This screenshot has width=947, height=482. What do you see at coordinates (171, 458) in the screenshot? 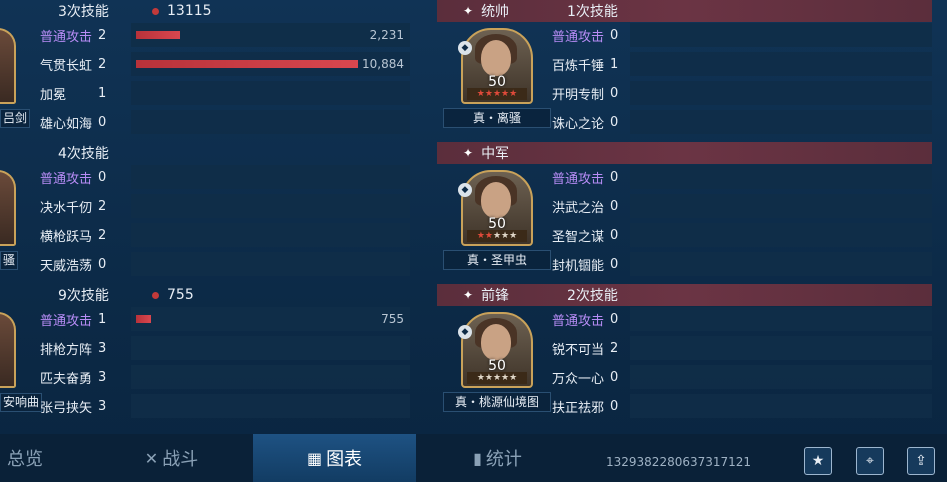
I see `tab-battle: ✕ 战斗` at bounding box center [171, 458].